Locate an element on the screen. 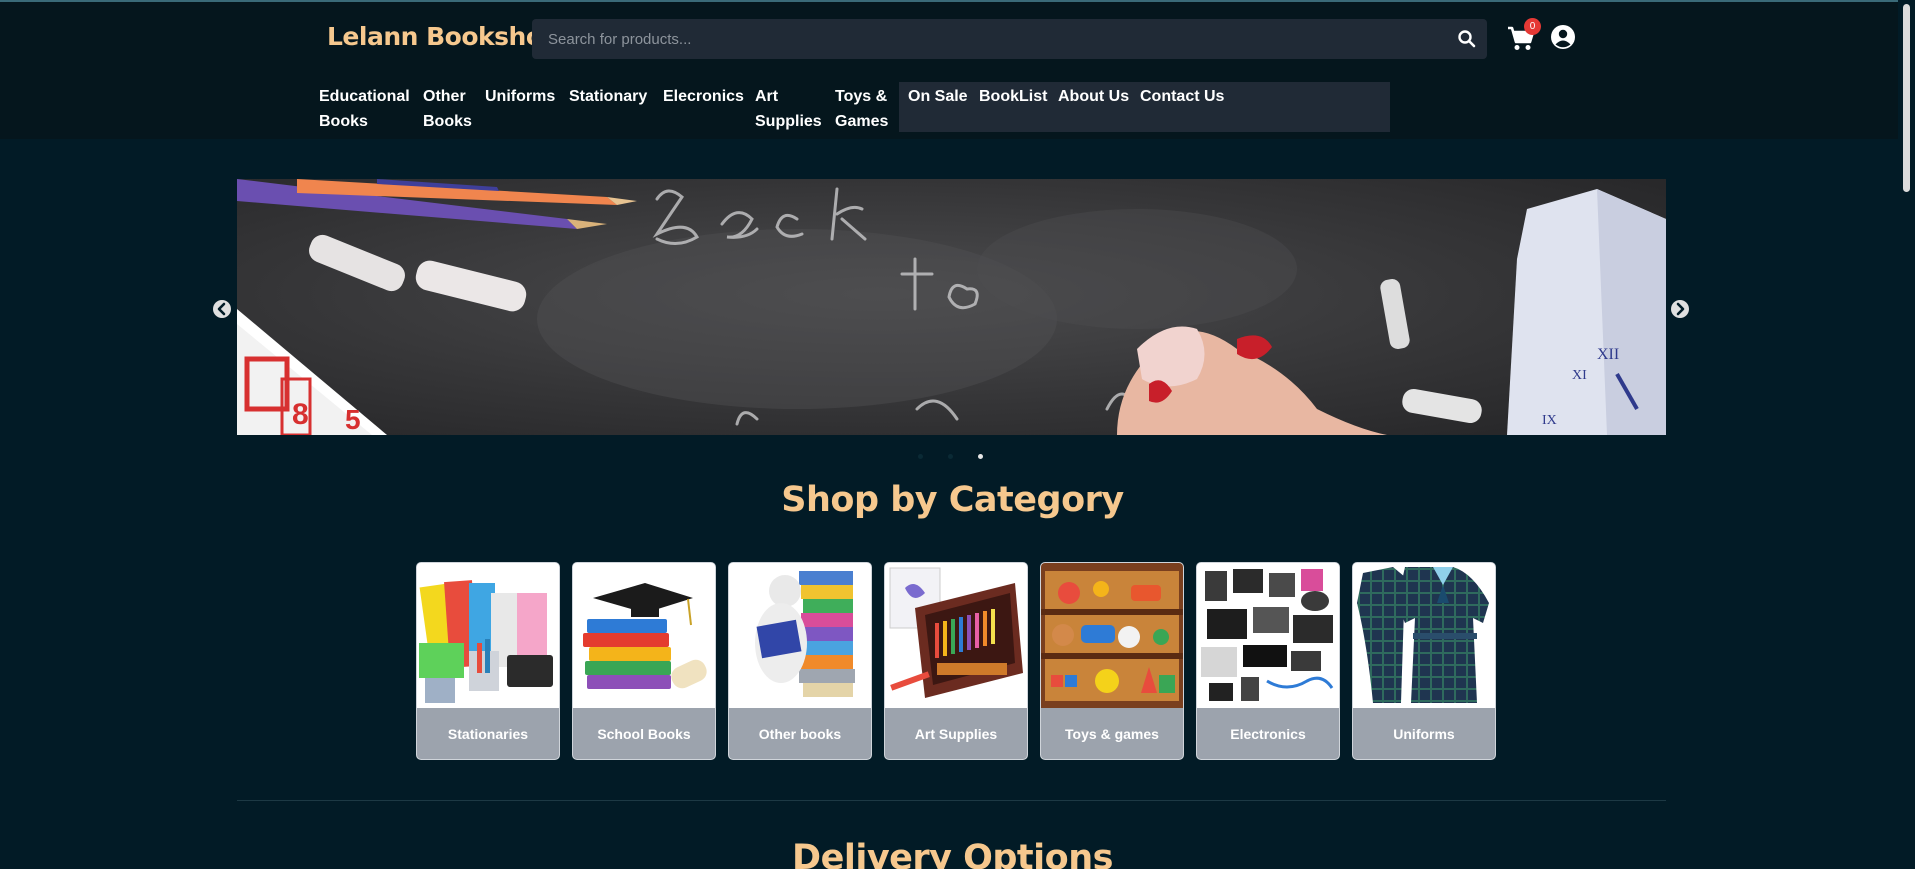  search-bar is located at coordinates (1009, 39).